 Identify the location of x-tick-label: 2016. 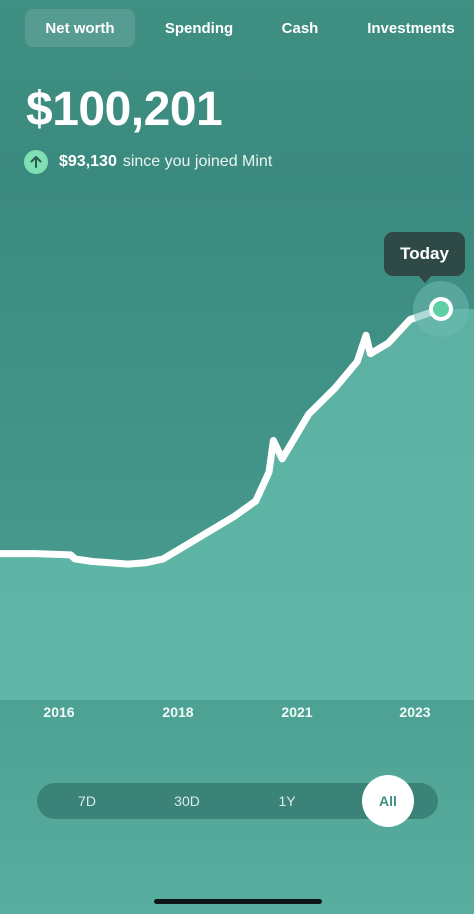
(59, 712).